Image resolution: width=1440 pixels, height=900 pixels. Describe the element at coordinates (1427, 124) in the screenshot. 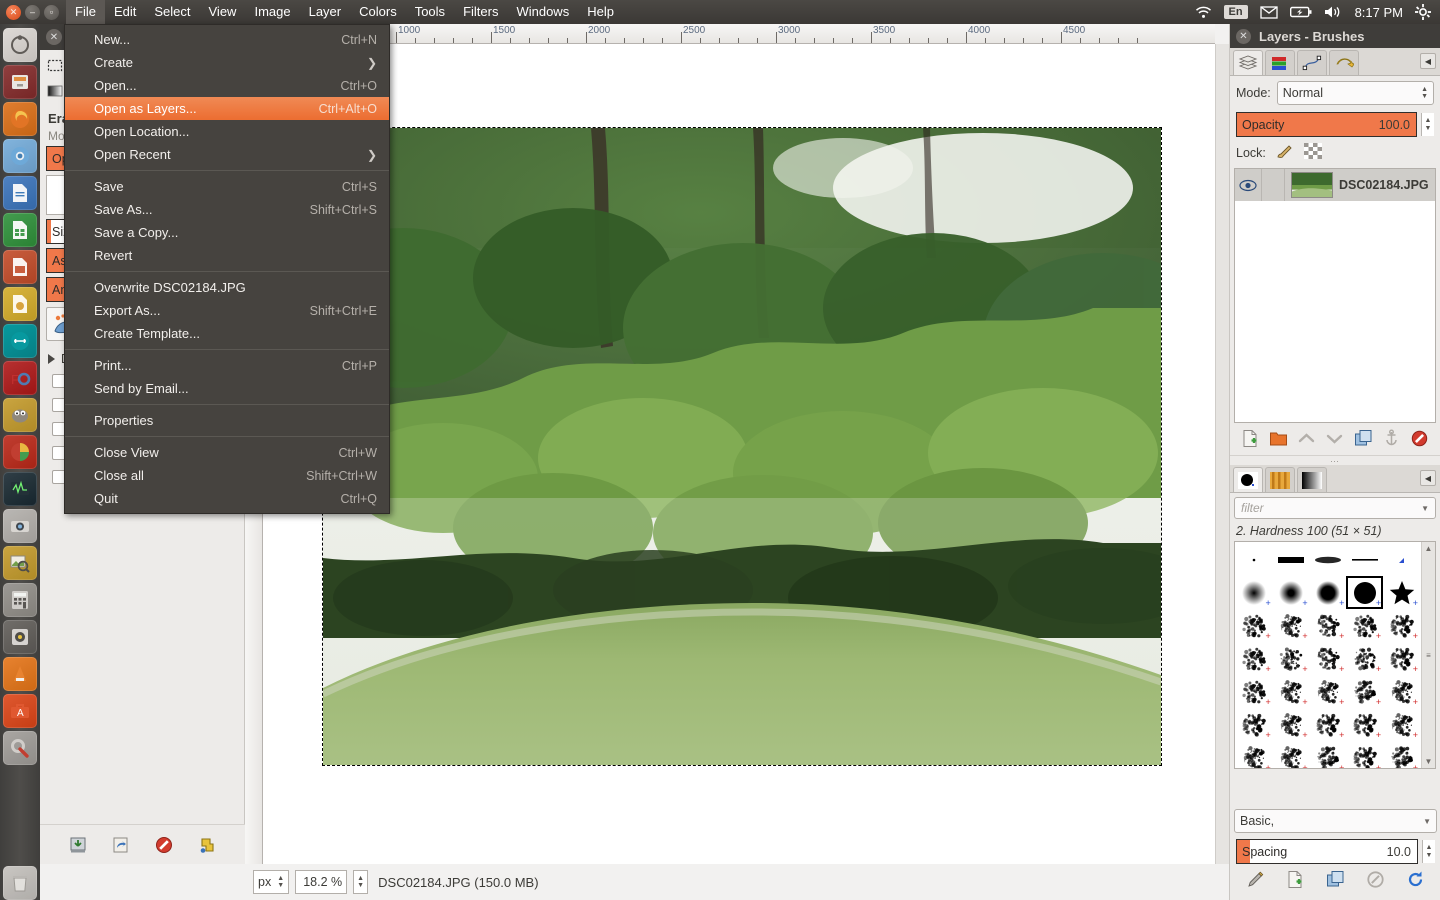

I see `layer-opacity-stepper: ▲ ▼` at that location.